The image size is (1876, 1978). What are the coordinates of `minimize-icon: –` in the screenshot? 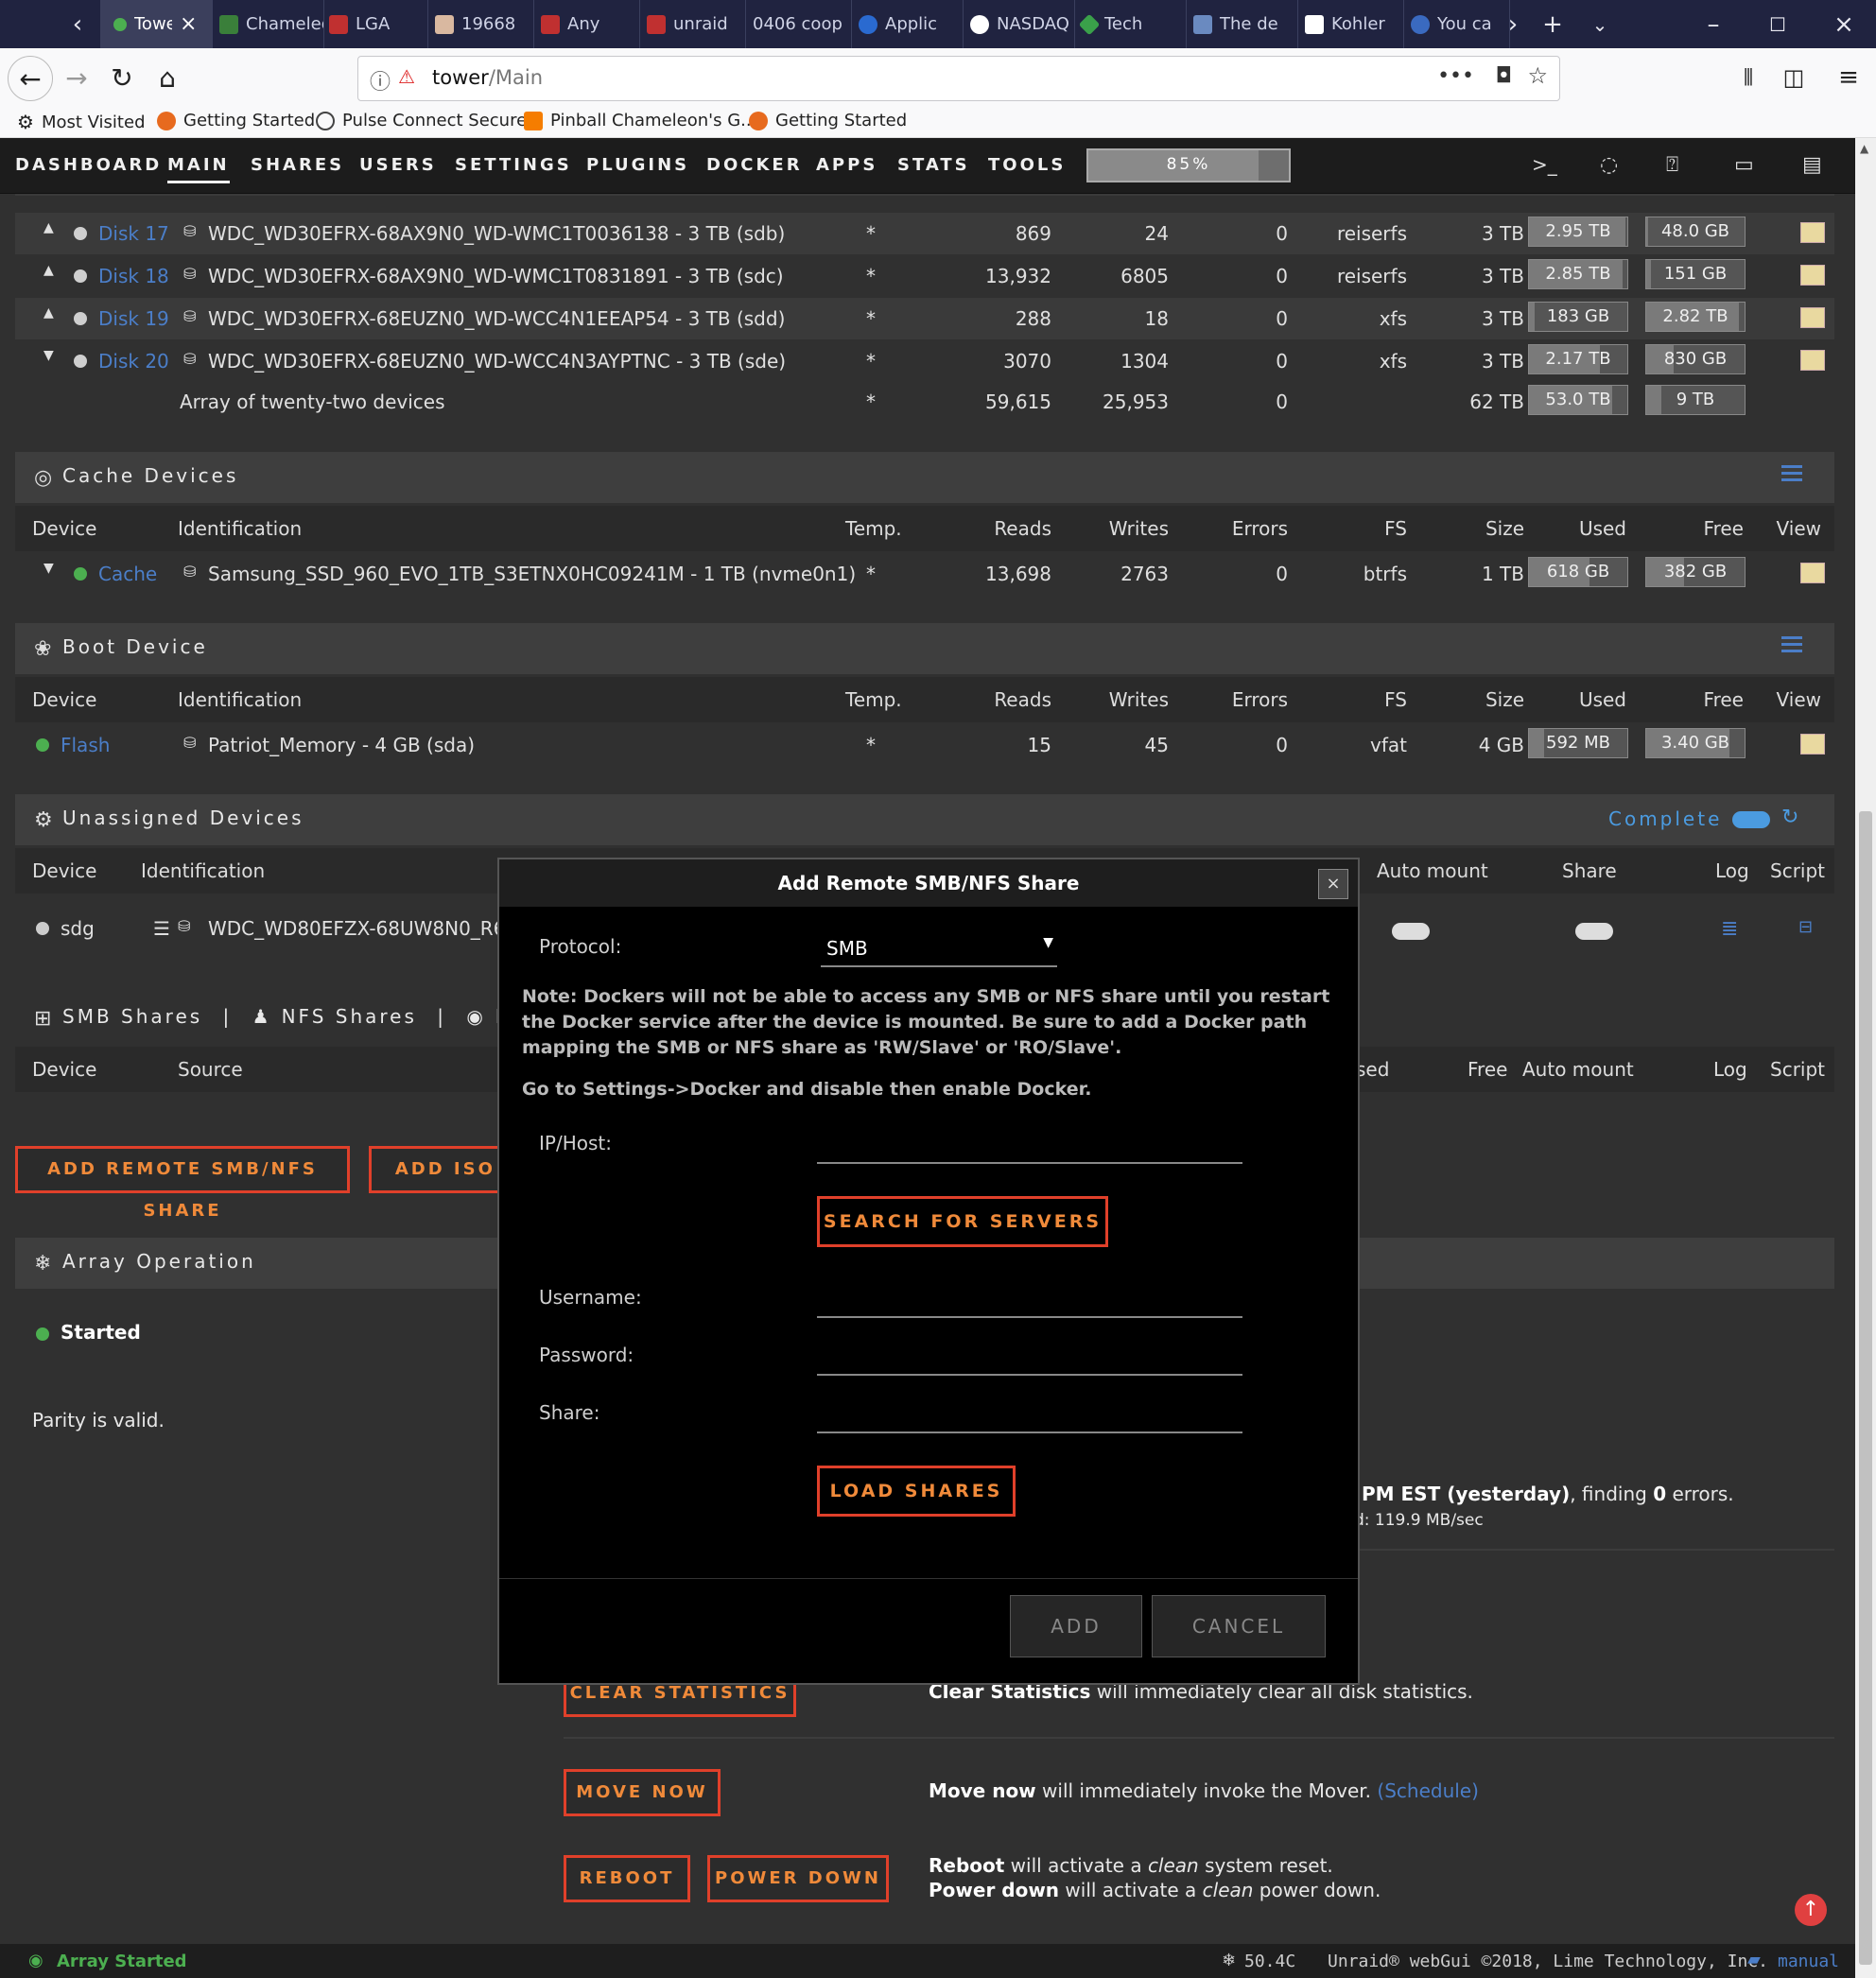 It's located at (1713, 24).